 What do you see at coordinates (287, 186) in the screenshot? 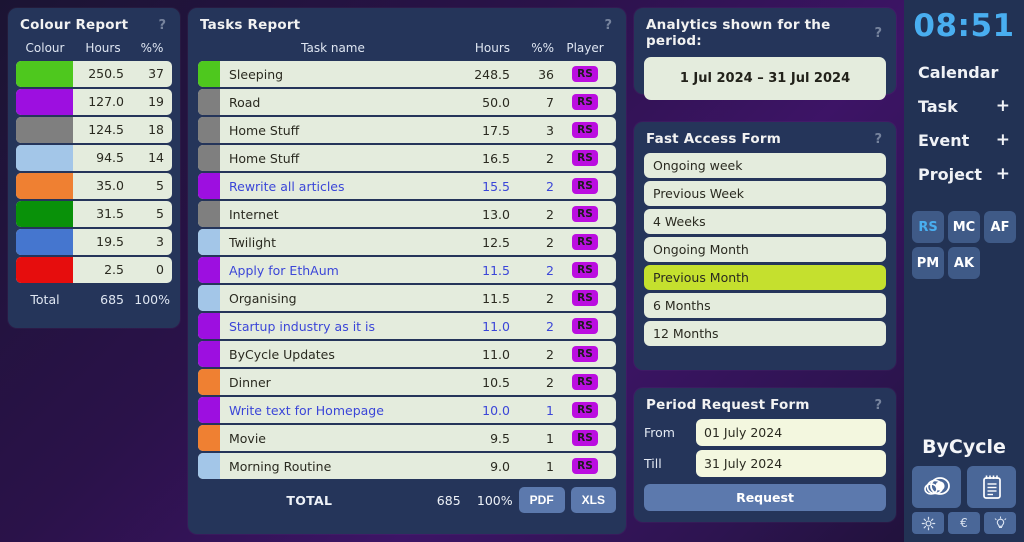
I see `row-task-name: Rewrite all articles` at bounding box center [287, 186].